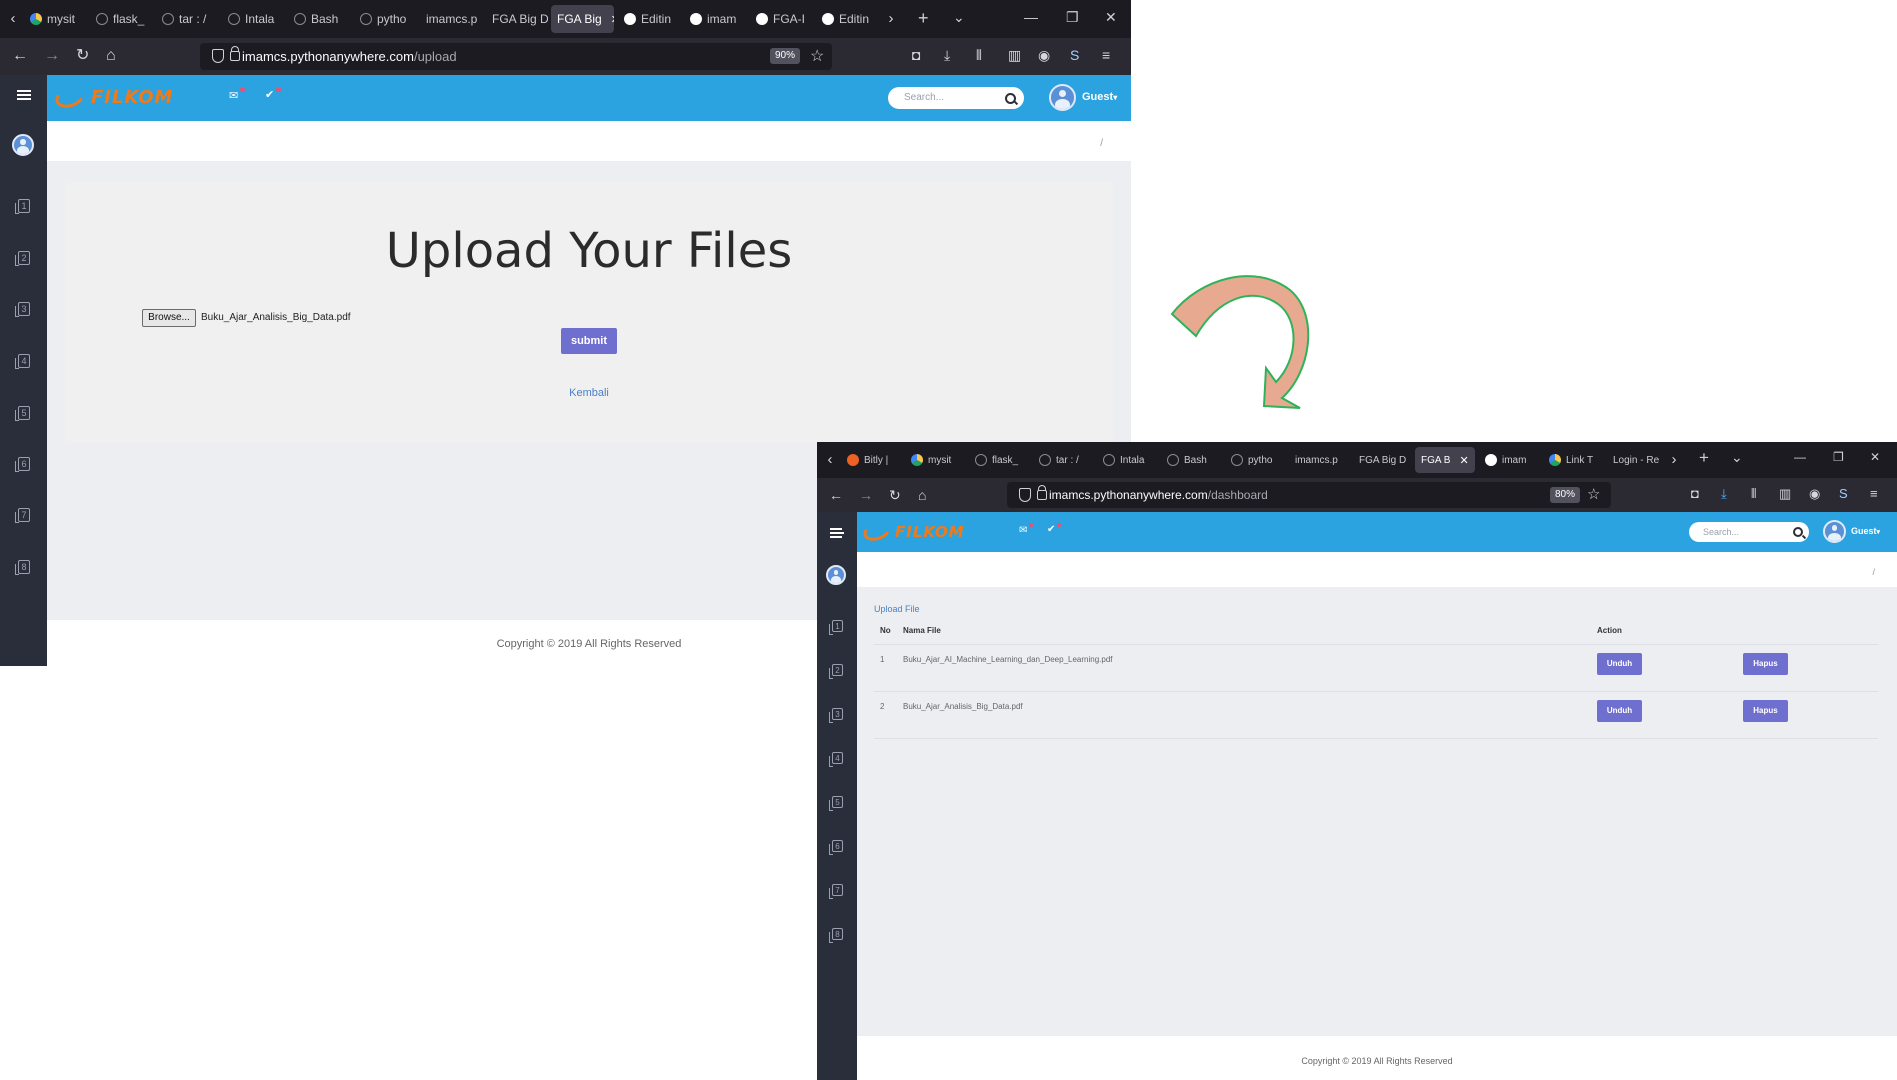 This screenshot has width=1897, height=1080. Describe the element at coordinates (1565, 495) in the screenshot. I see `zoom-level: 80%` at that location.